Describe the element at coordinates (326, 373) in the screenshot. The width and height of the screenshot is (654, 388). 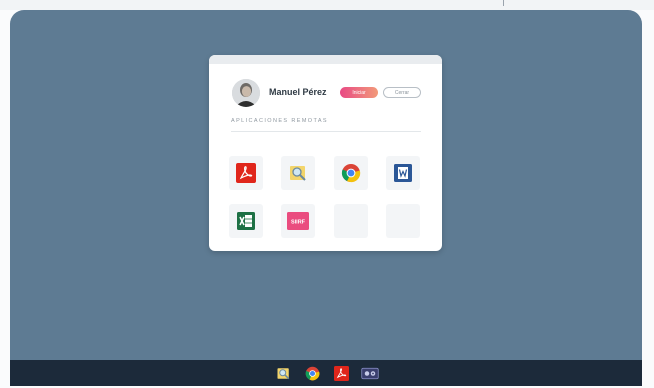
I see `taskbar` at that location.